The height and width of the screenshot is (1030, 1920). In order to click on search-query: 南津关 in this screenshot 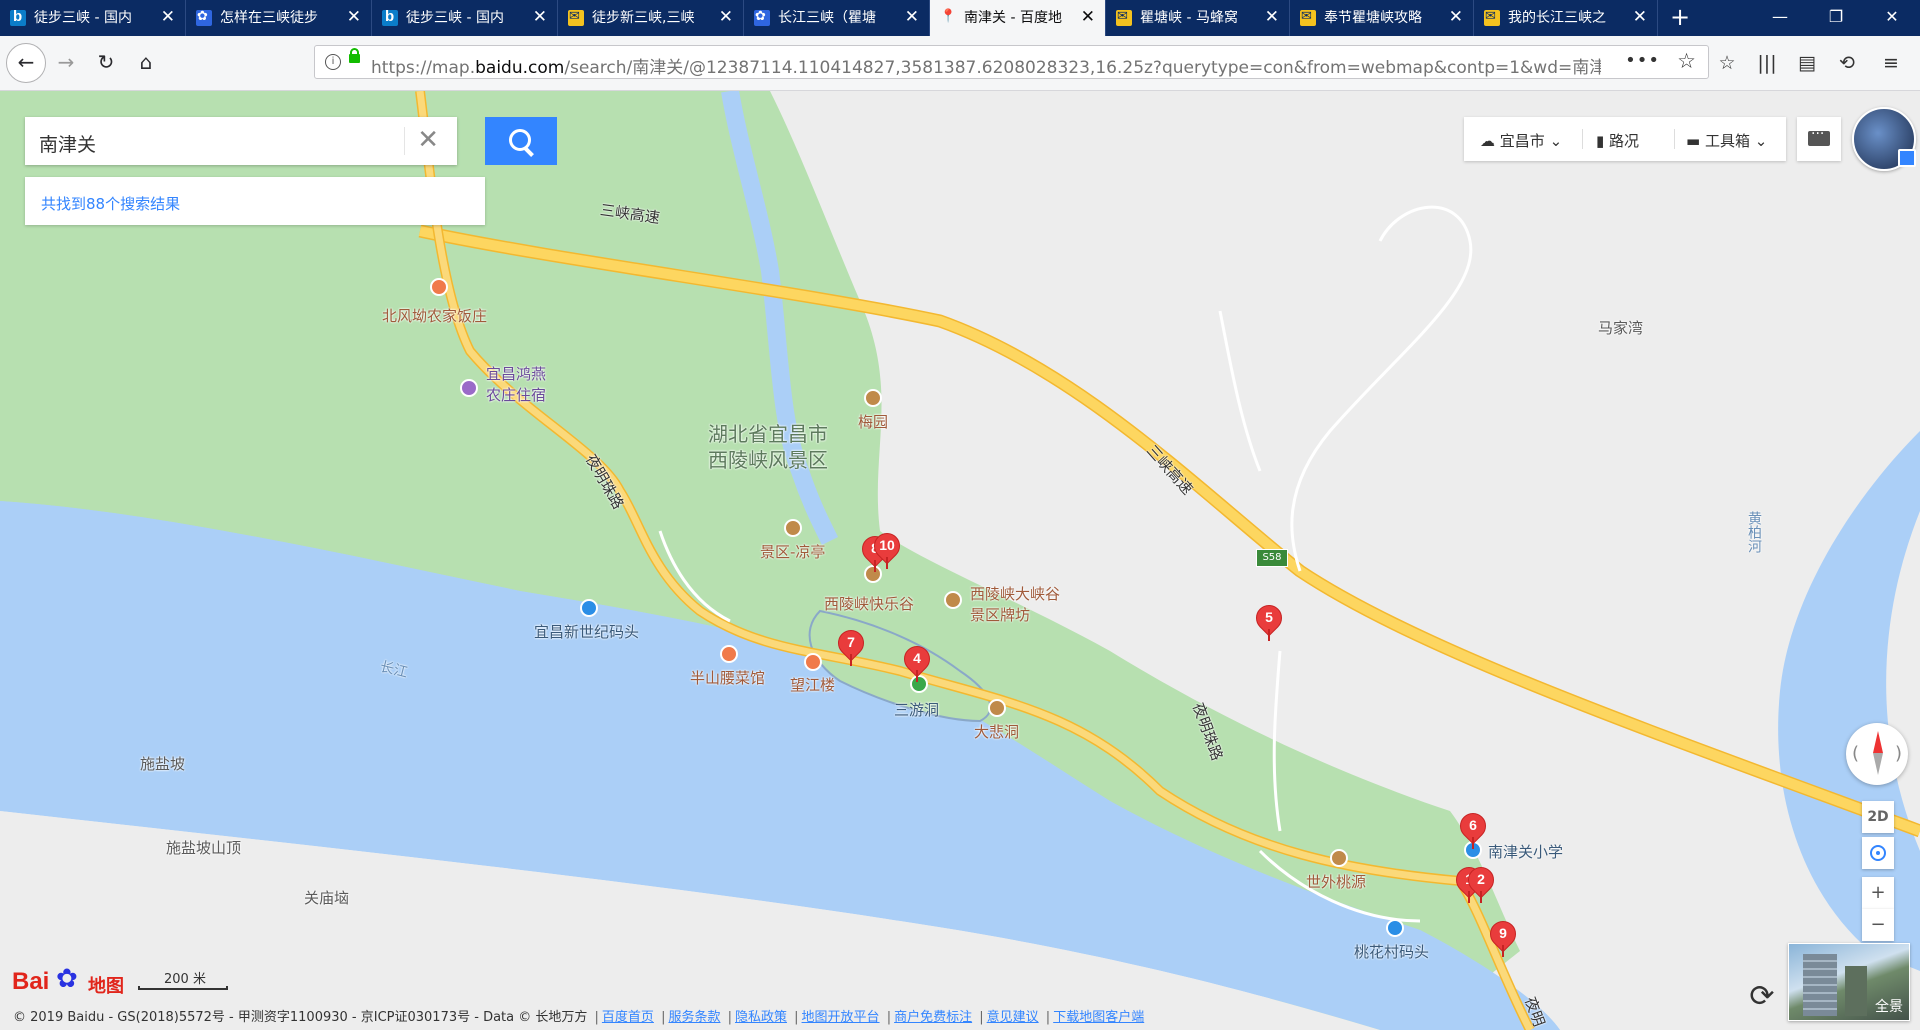, I will do `click(67, 143)`.